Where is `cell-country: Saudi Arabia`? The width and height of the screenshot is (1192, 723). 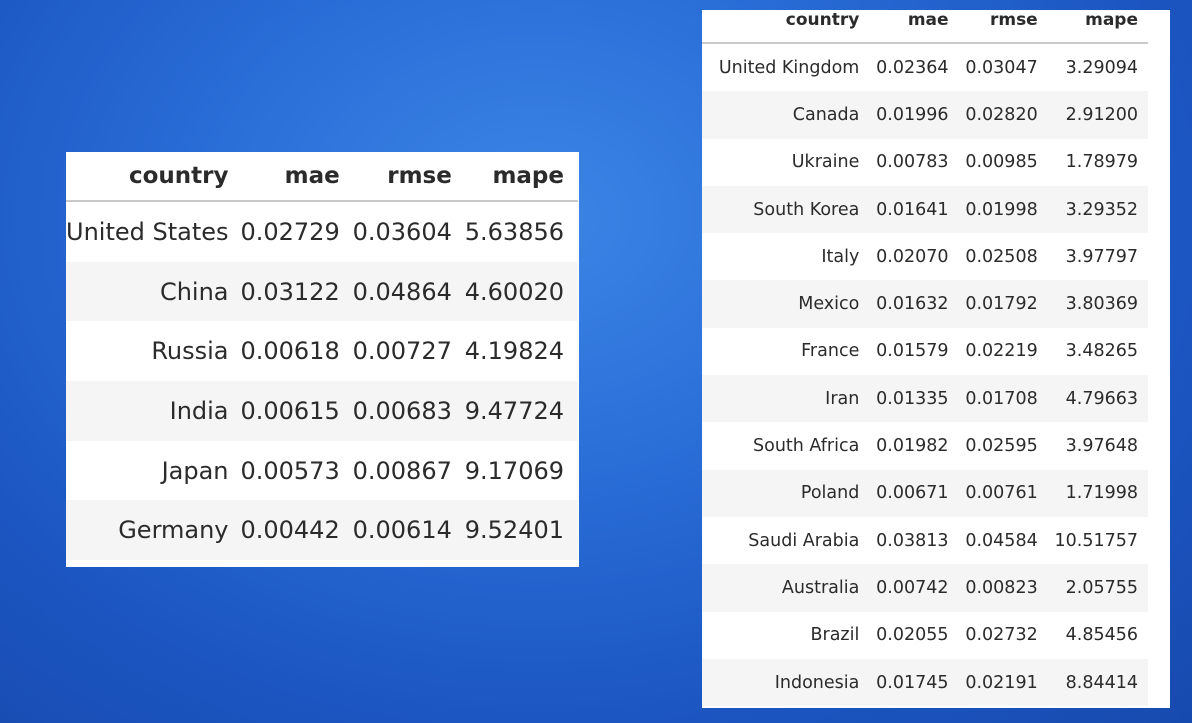
cell-country: Saudi Arabia is located at coordinates (781, 540).